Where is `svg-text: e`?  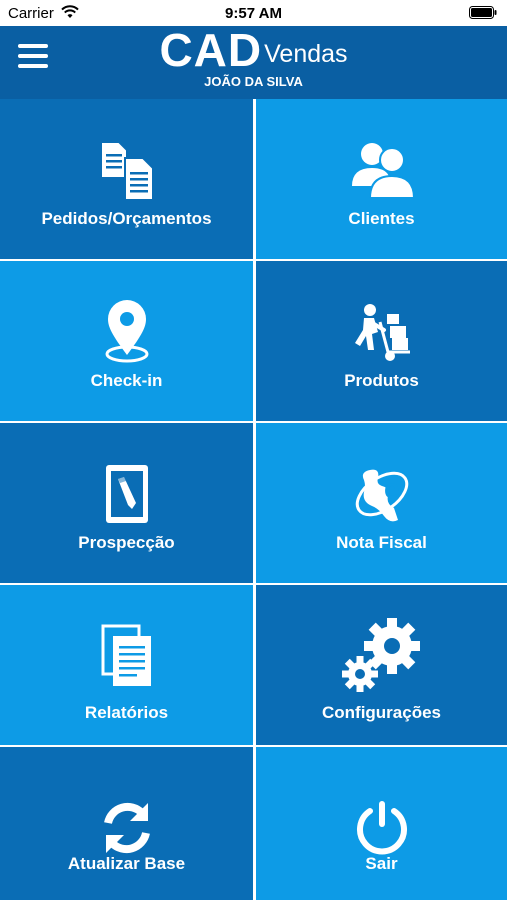
svg-text: e is located at coordinates (392, 488).